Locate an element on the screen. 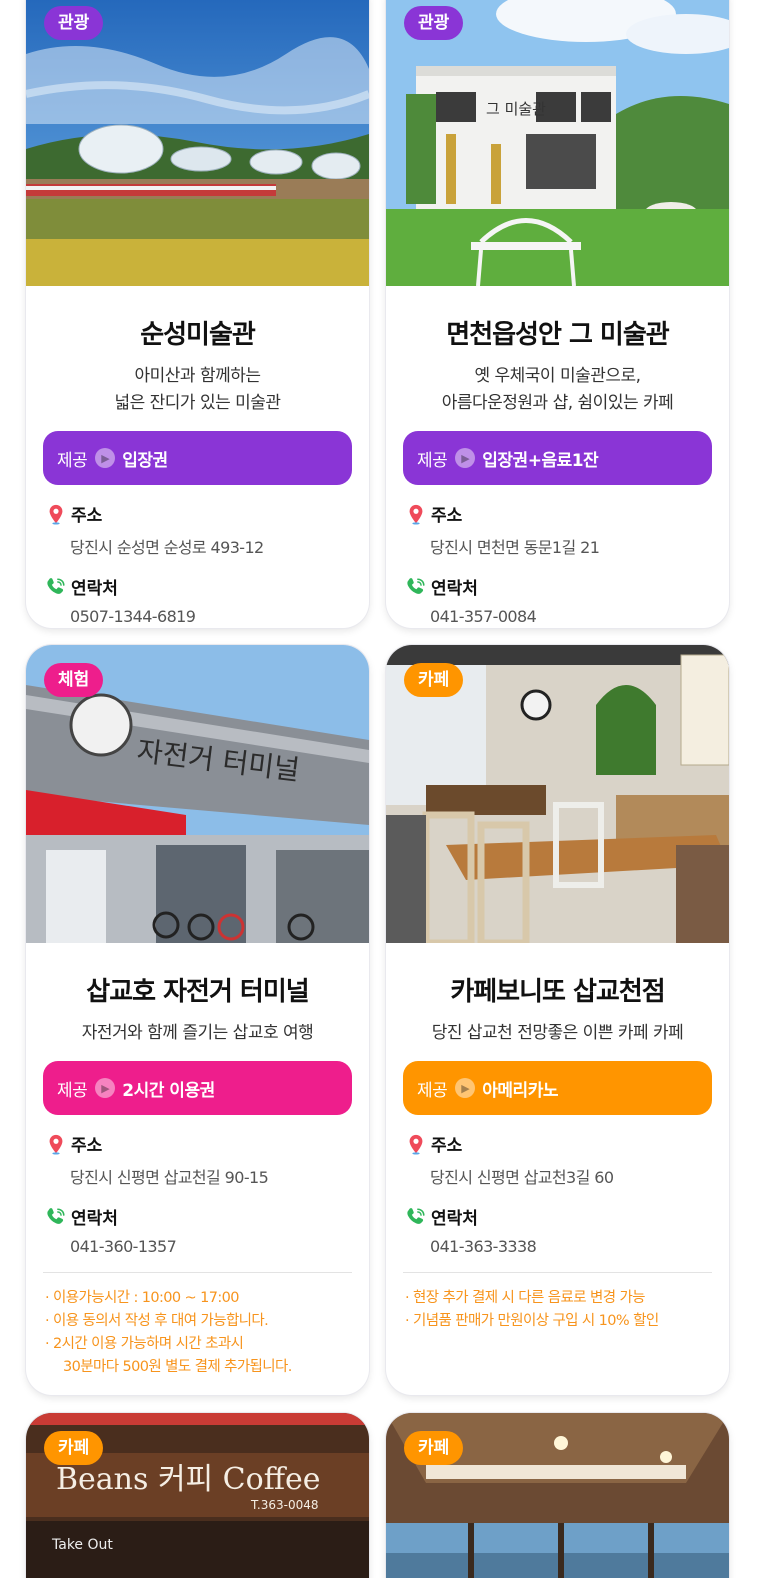  offer-value: 아메리카노 is located at coordinates (520, 1090).